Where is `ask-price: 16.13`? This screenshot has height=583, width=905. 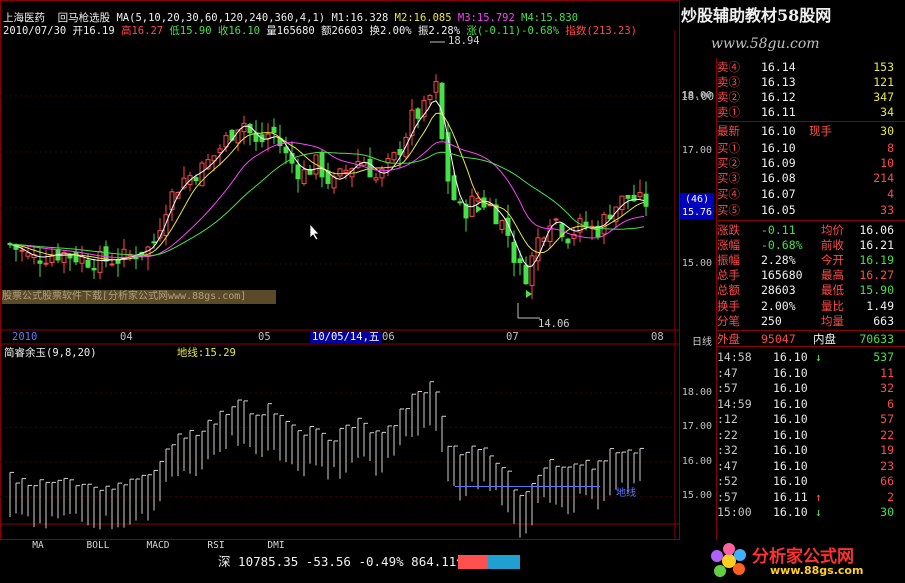
ask-price: 16.13 is located at coordinates (778, 82).